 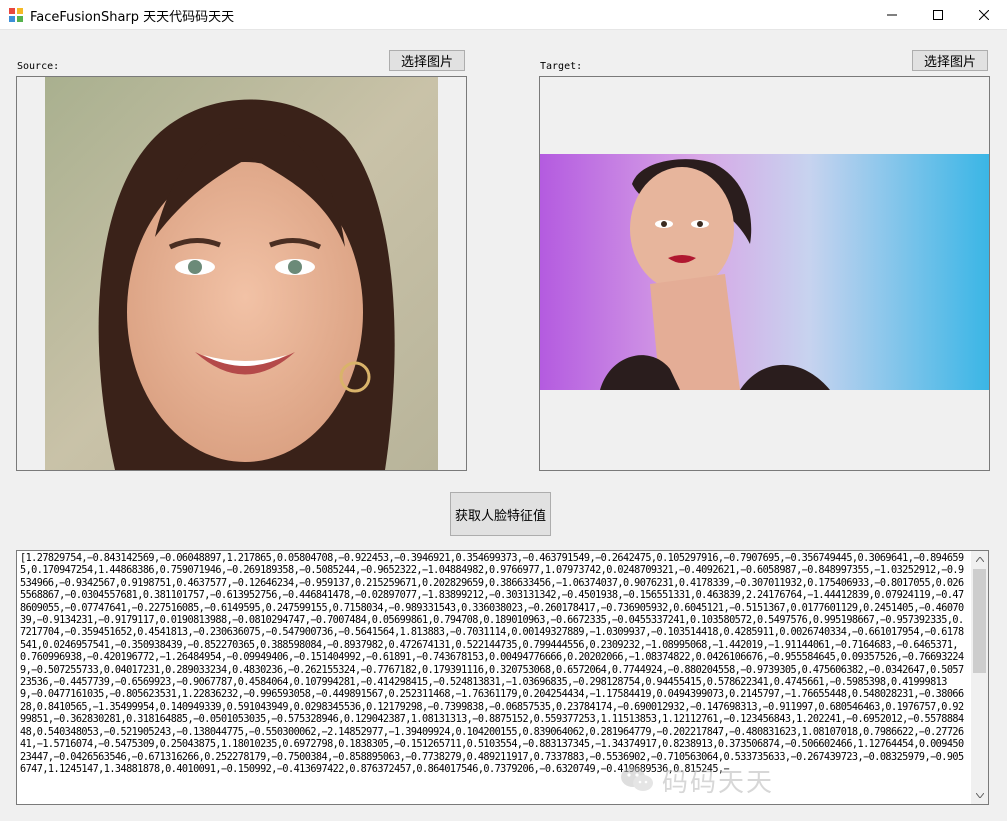 I want to click on extract-features-button: 获取人脸特征值, so click(x=500, y=514).